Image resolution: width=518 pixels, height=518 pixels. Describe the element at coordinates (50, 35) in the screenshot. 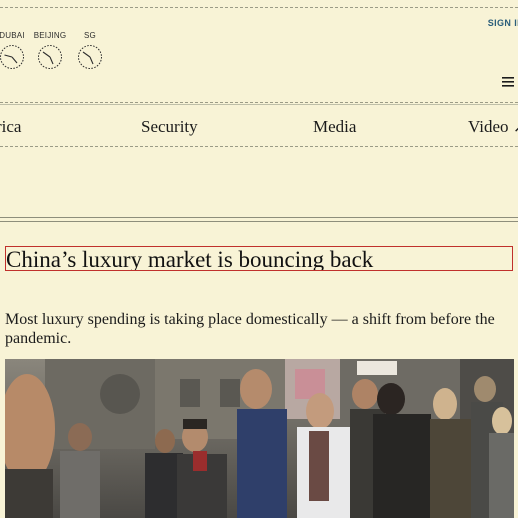

I see `clock-city-label: BEIJING` at that location.